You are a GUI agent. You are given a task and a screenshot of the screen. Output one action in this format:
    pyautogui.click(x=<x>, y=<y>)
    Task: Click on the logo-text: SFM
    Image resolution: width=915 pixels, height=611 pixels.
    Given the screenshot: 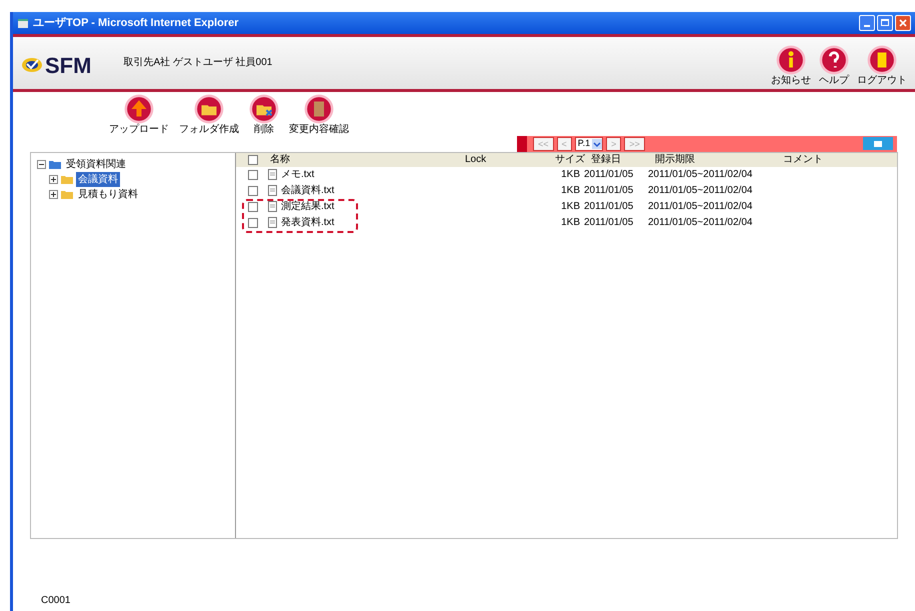 What is the action you would take?
    pyautogui.click(x=68, y=66)
    